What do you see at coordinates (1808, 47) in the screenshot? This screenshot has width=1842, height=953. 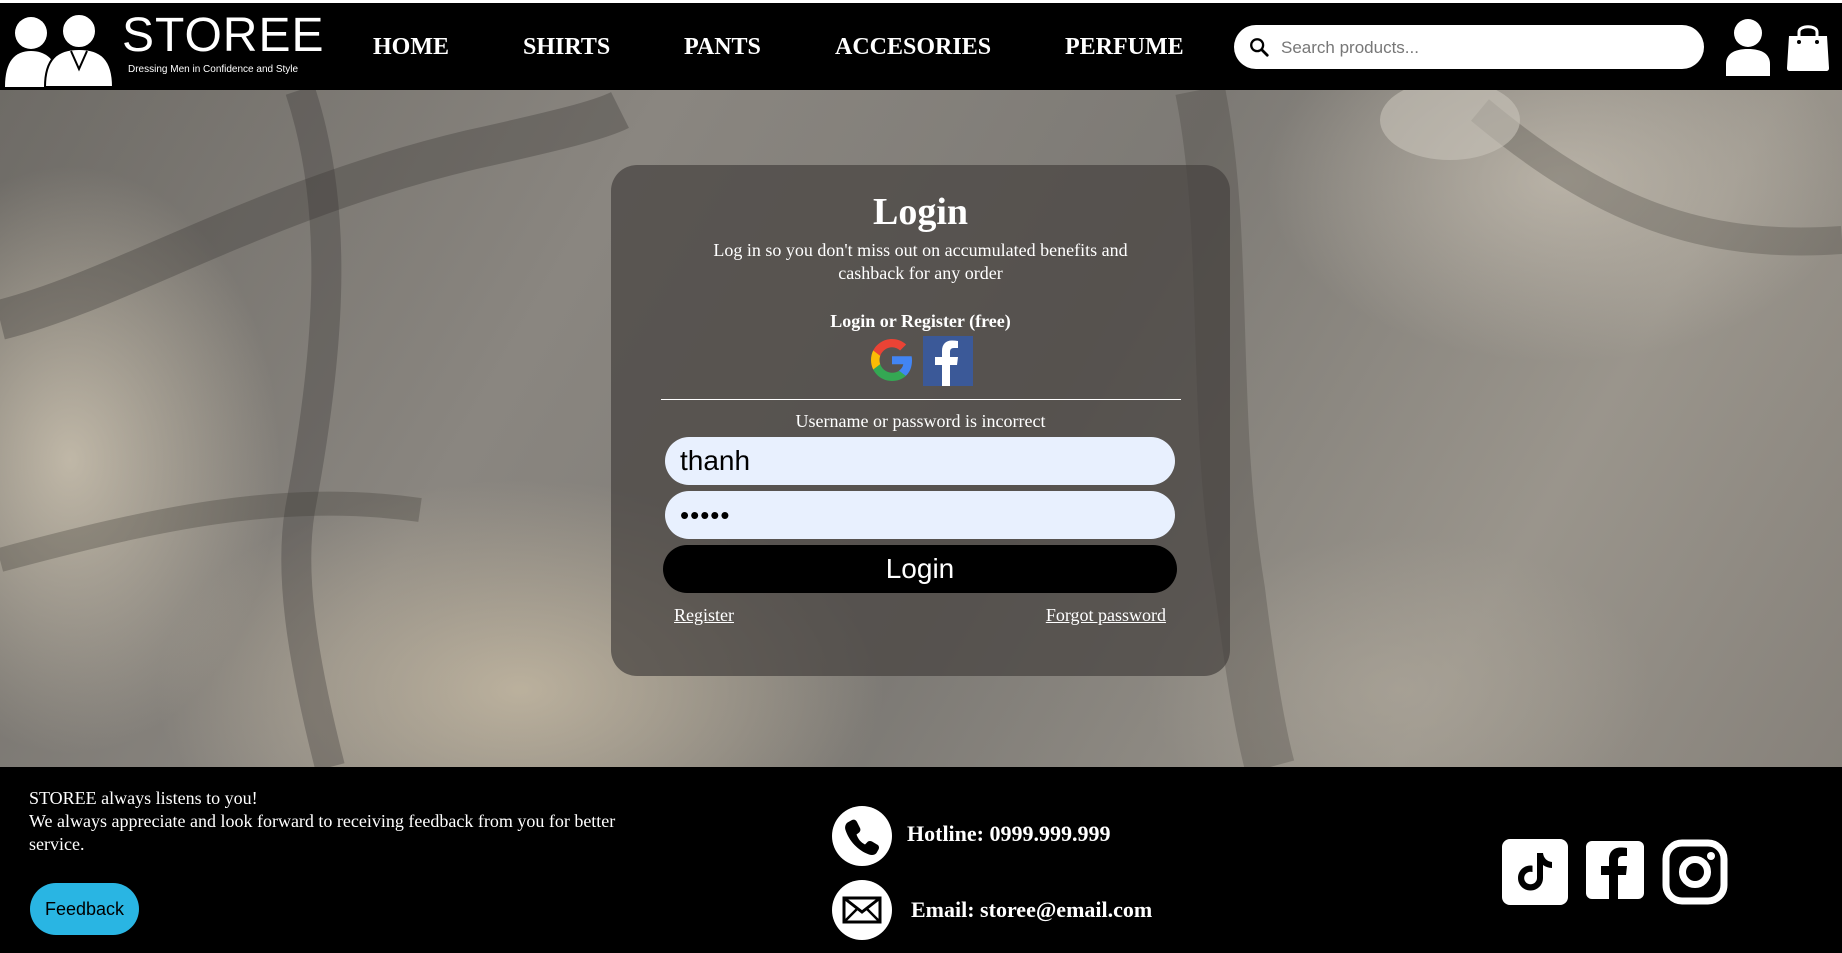 I see `cart-icon` at bounding box center [1808, 47].